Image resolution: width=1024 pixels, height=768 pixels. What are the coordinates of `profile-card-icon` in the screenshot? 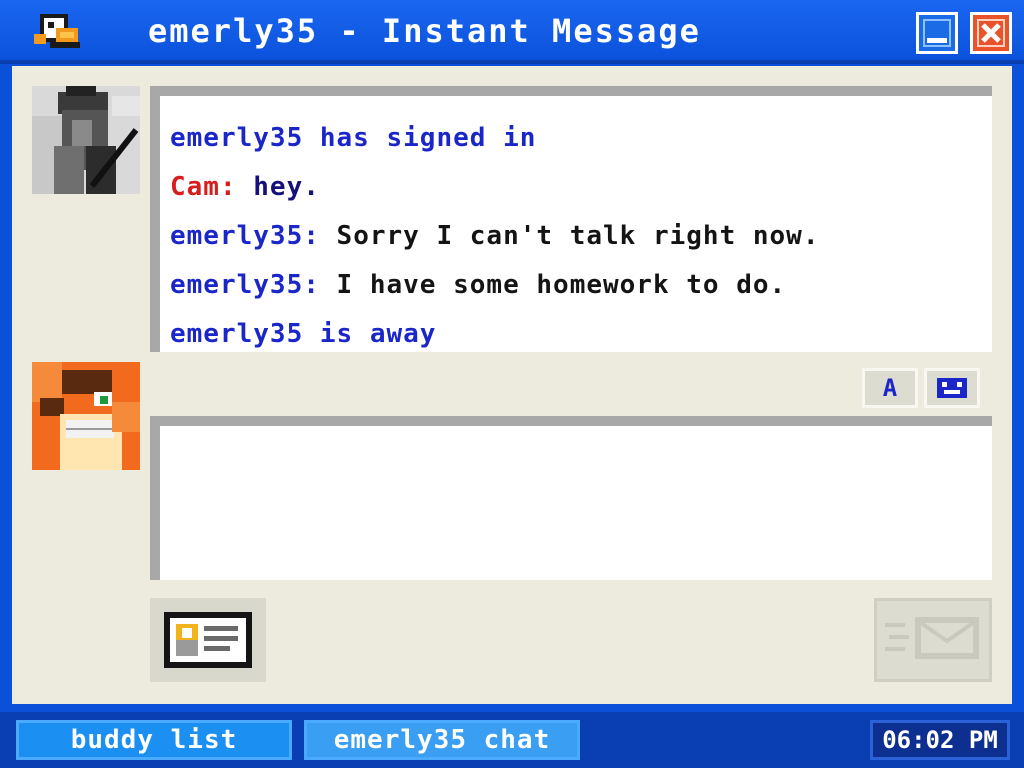 It's located at (208, 640).